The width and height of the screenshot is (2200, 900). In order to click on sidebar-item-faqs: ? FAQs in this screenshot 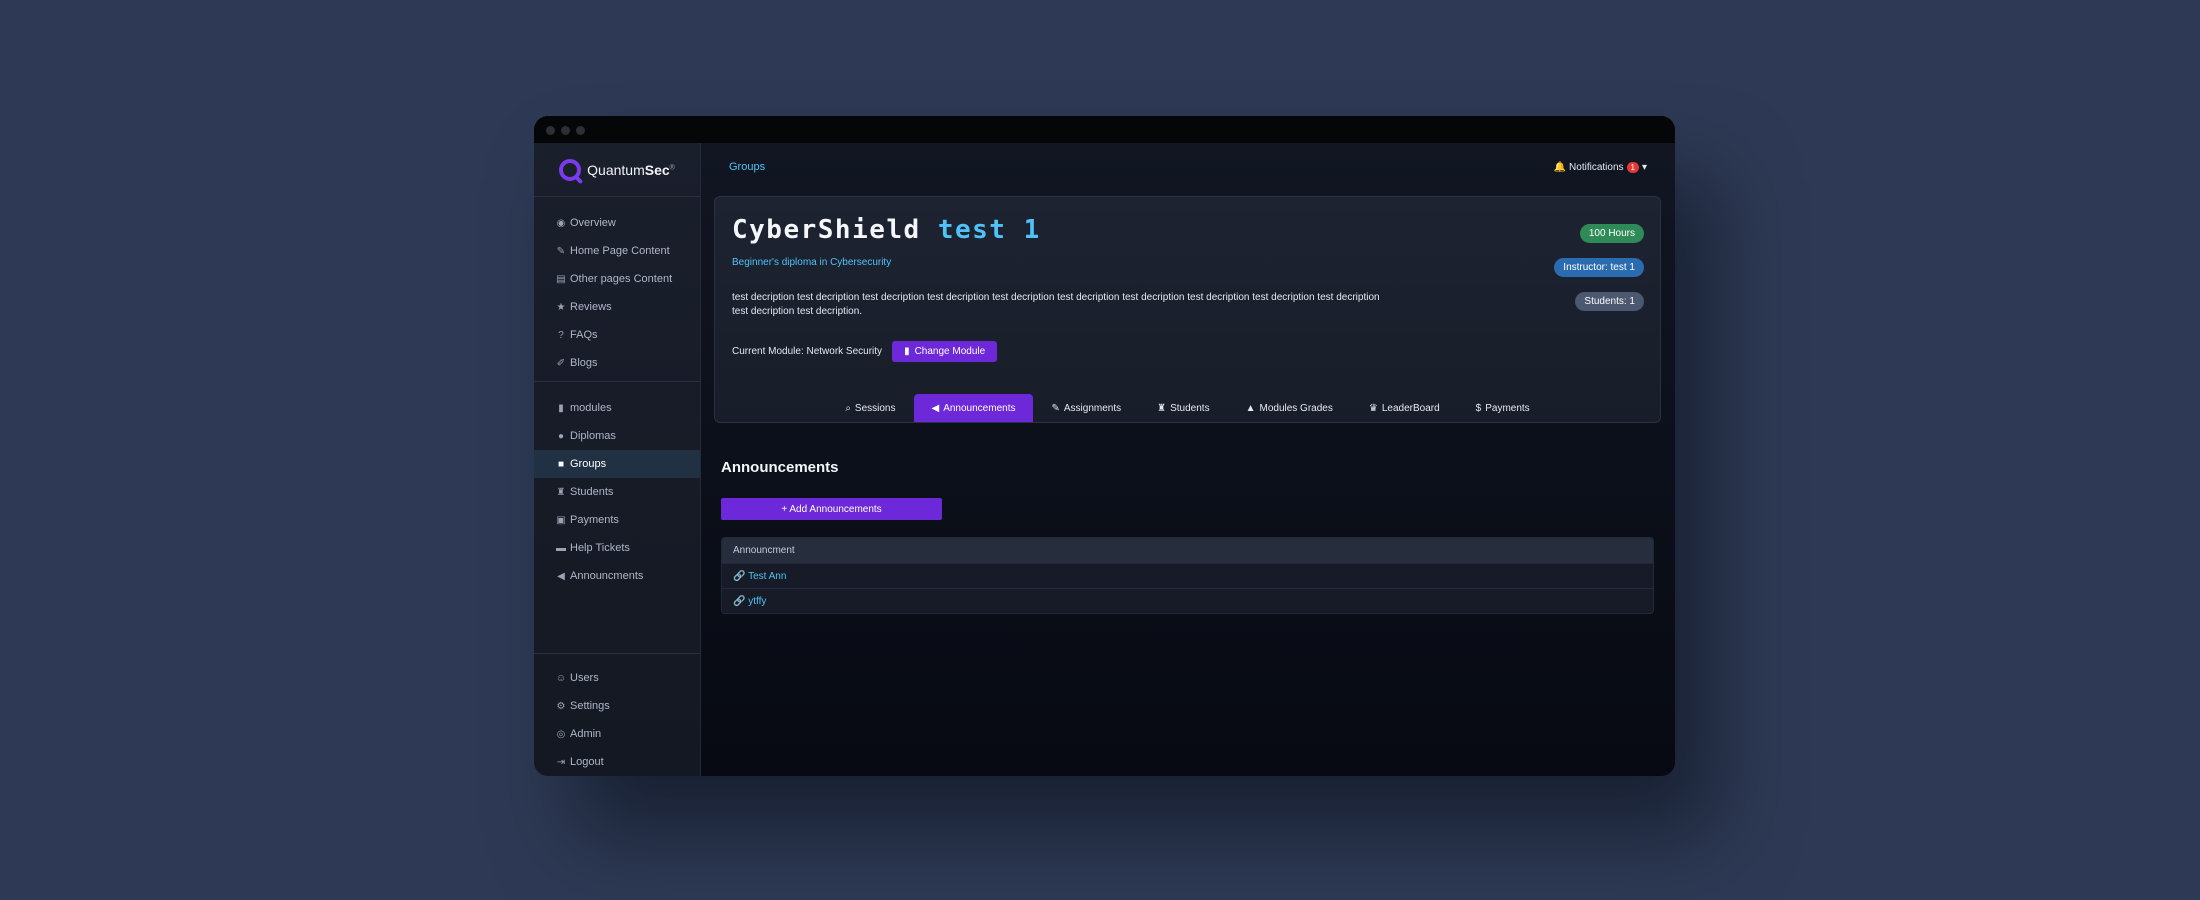, I will do `click(617, 335)`.